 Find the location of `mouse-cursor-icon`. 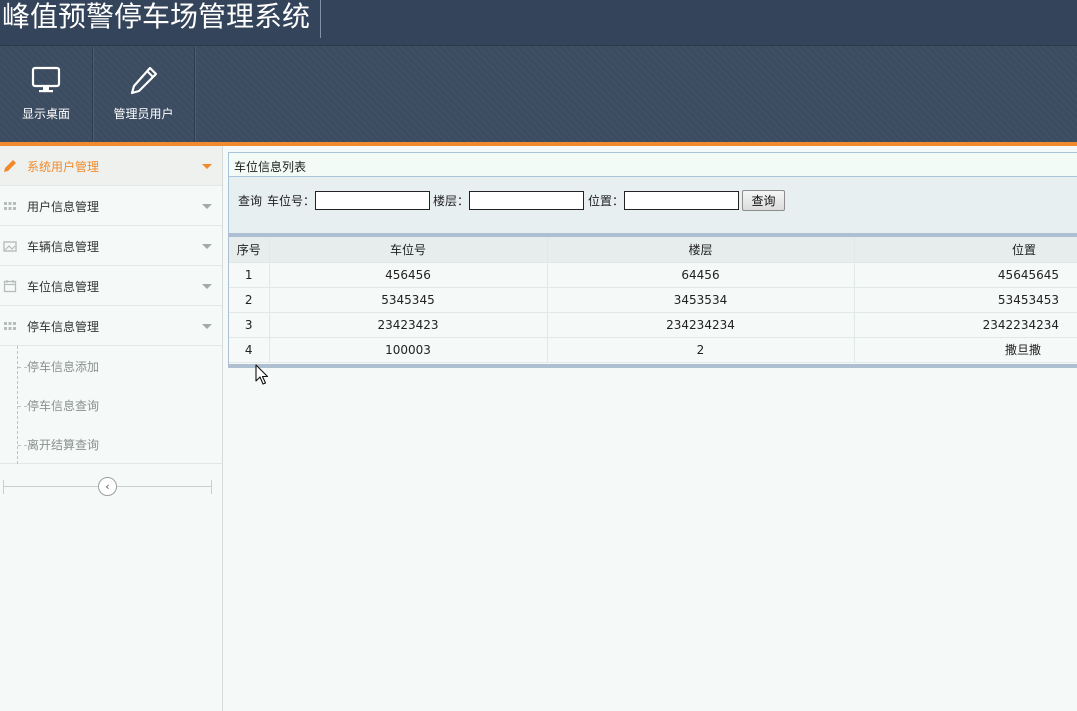

mouse-cursor-icon is located at coordinates (262, 374).